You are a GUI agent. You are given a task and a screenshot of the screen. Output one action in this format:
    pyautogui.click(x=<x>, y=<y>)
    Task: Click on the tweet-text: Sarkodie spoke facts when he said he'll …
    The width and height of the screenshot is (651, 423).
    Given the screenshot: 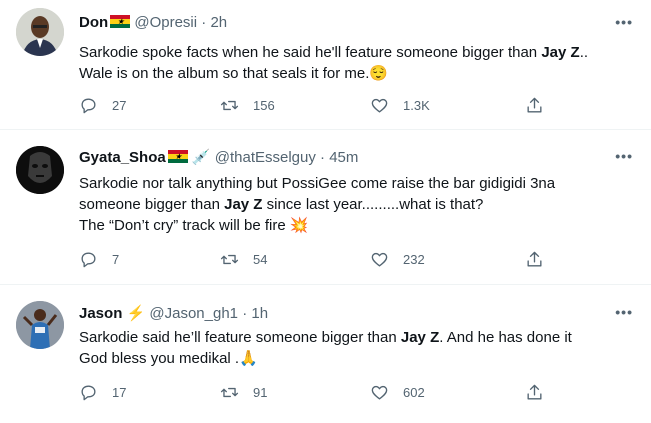 What is the action you would take?
    pyautogui.click(x=359, y=63)
    